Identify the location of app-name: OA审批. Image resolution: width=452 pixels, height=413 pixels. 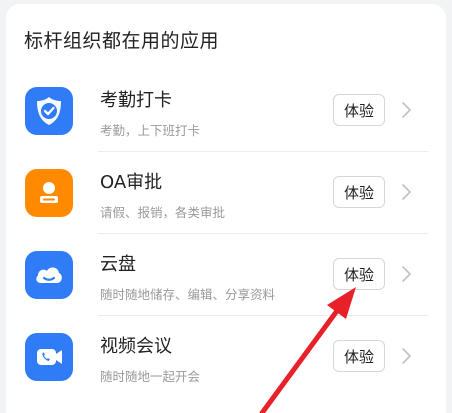
(131, 182).